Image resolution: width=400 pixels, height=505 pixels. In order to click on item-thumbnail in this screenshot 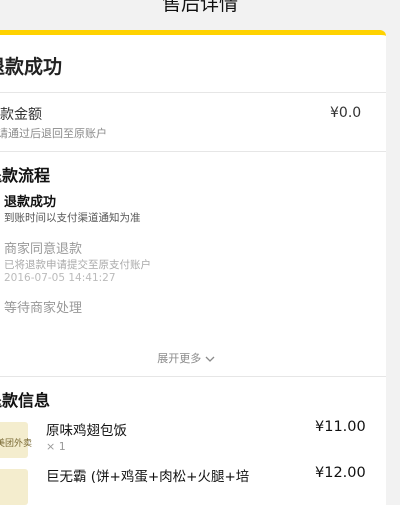, I will do `click(14, 487)`.